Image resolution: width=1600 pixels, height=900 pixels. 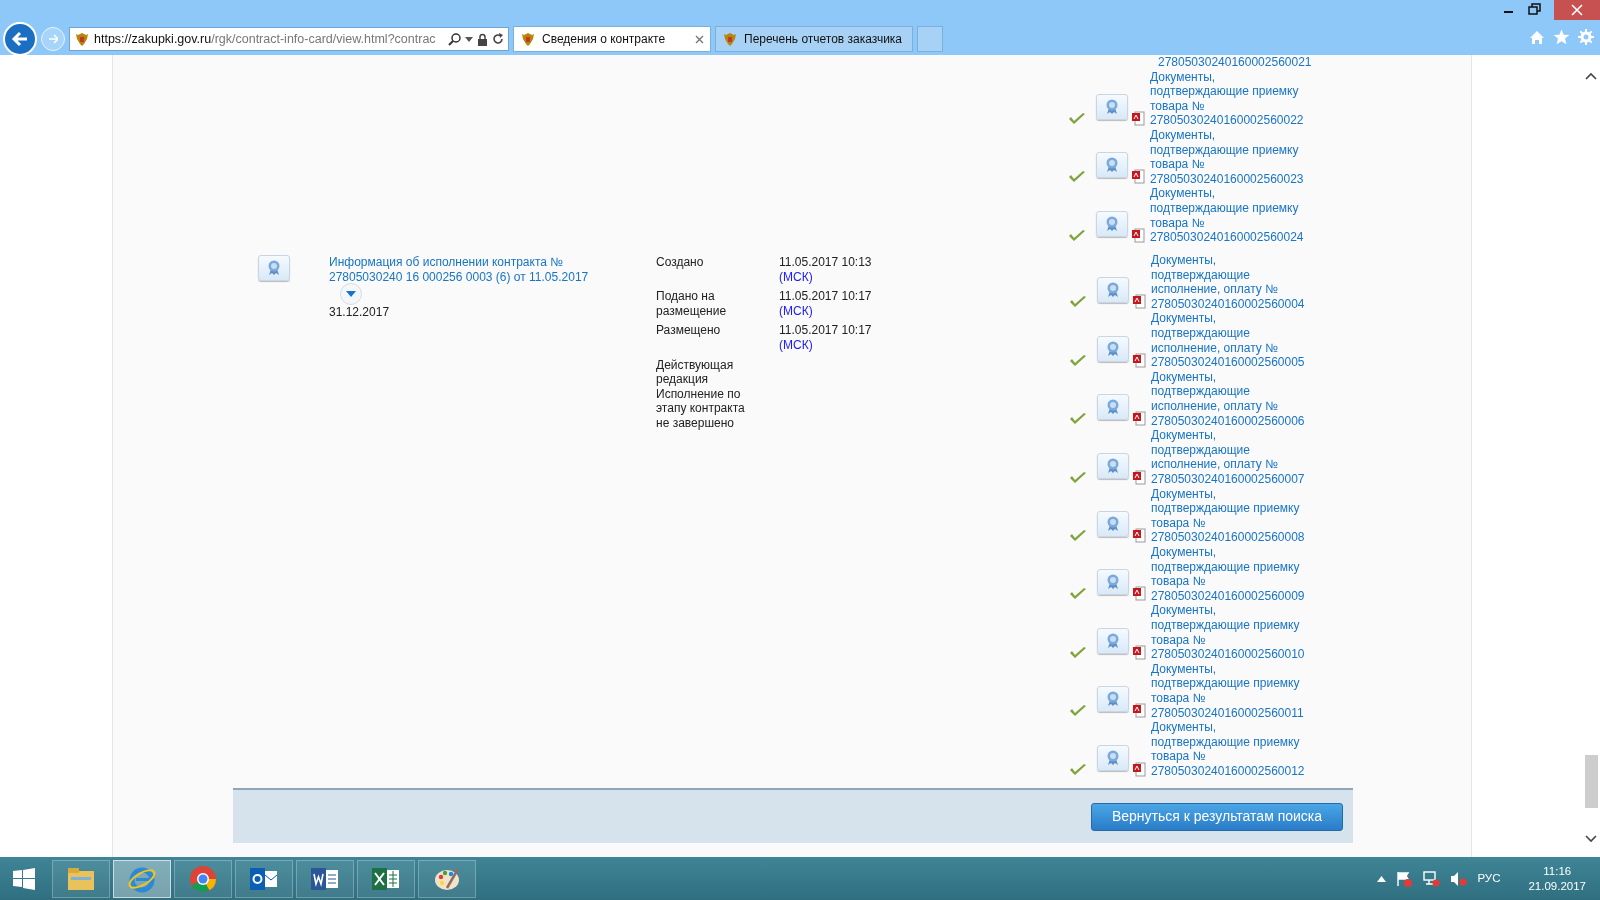 What do you see at coordinates (1432, 878) in the screenshot?
I see `network-icon` at bounding box center [1432, 878].